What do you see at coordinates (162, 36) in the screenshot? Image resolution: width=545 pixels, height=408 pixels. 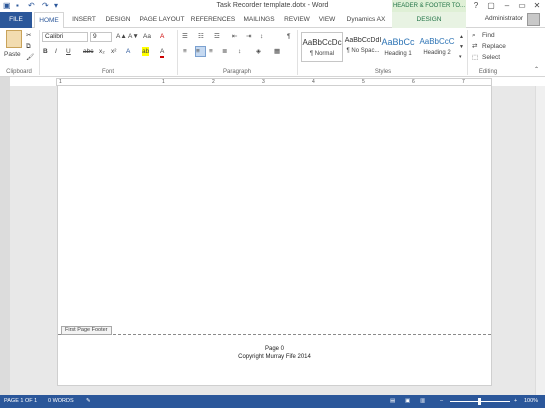 I see `clear-formatting-button: A` at bounding box center [162, 36].